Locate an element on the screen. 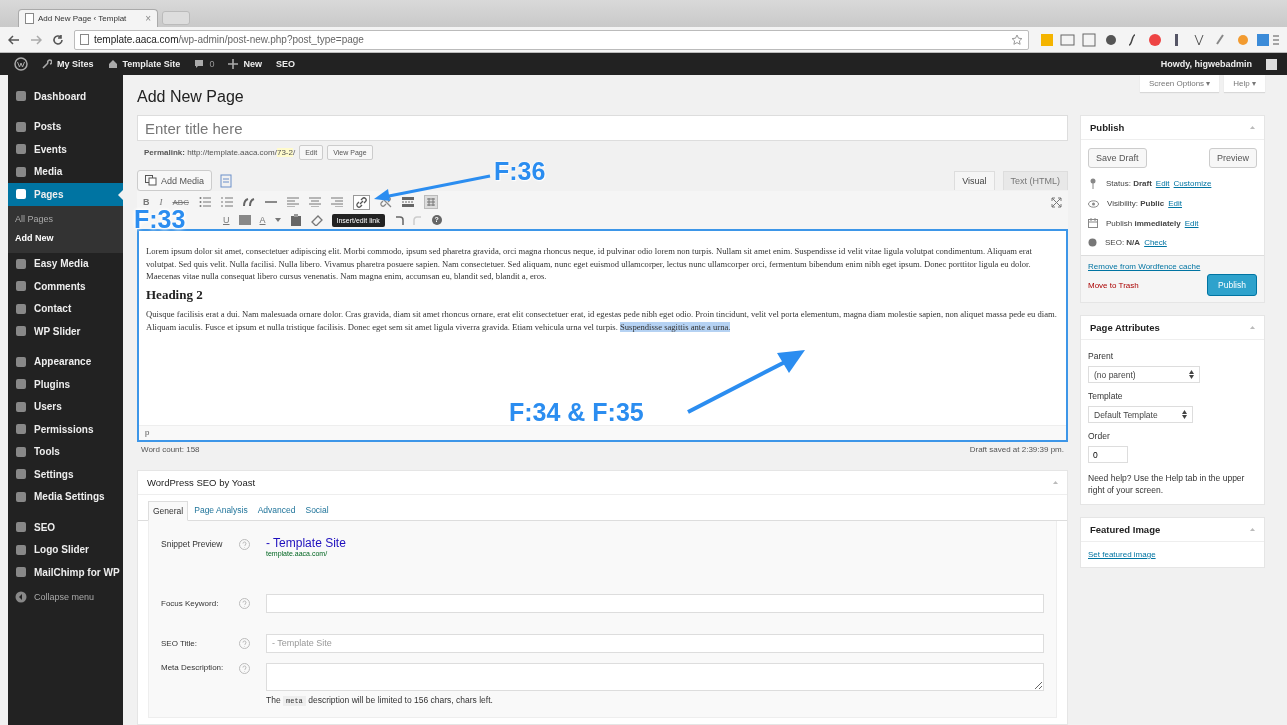  sidebar-item: Users is located at coordinates (65, 406).